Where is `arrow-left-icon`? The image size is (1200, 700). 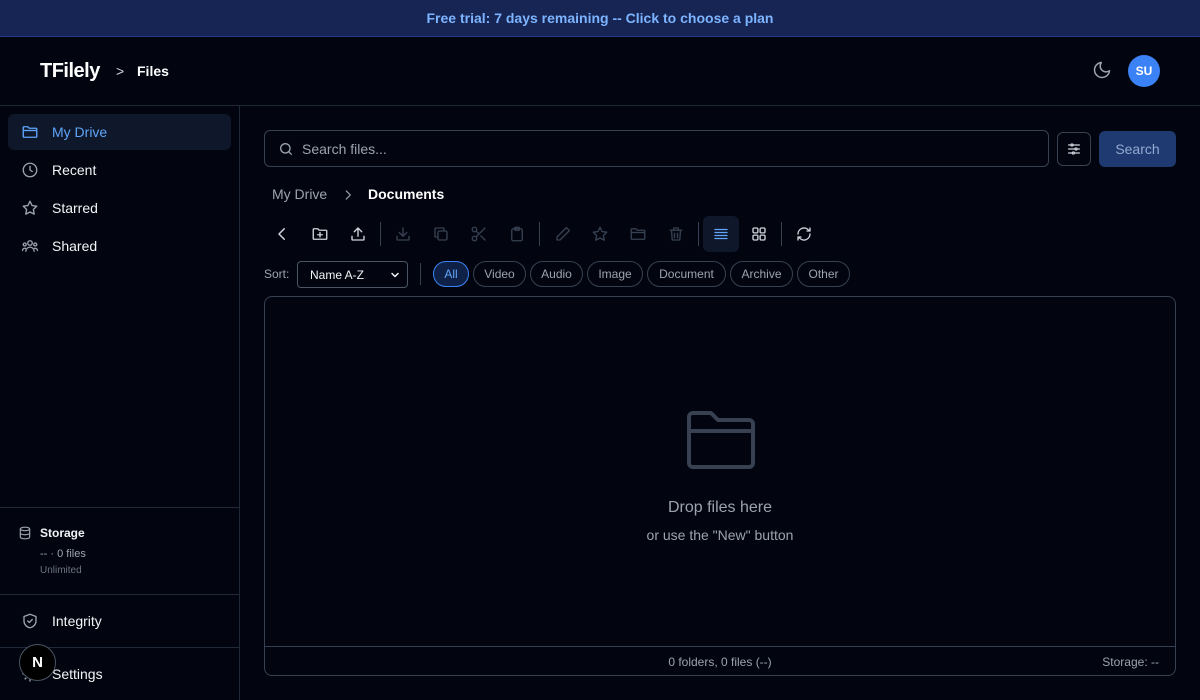 arrow-left-icon is located at coordinates (282, 234).